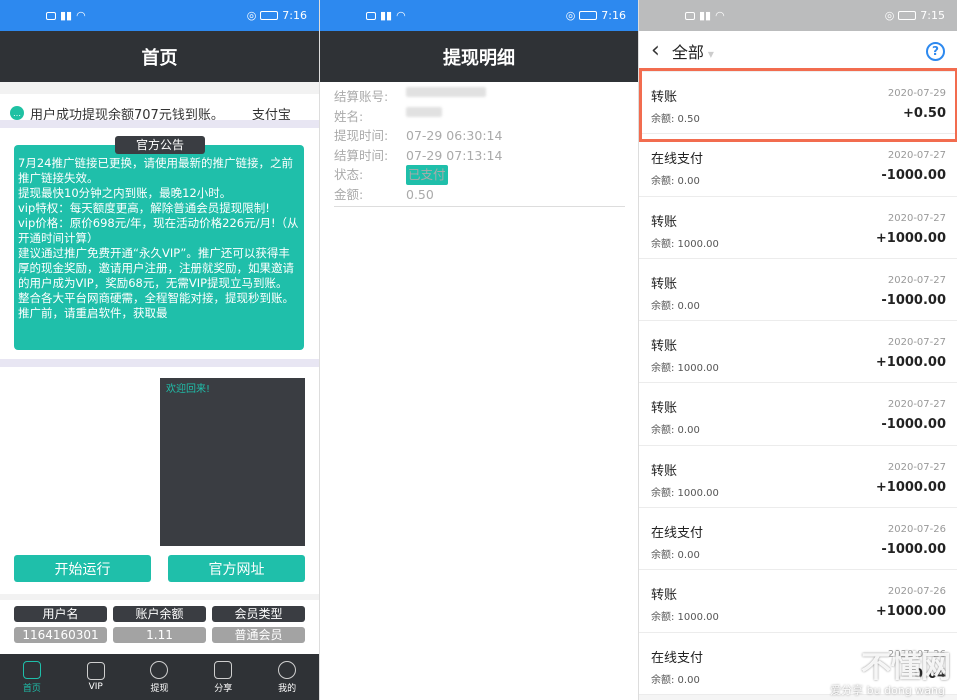  Describe the element at coordinates (675, 119) in the screenshot. I see `tx-balance: 余额: 0.50` at that location.